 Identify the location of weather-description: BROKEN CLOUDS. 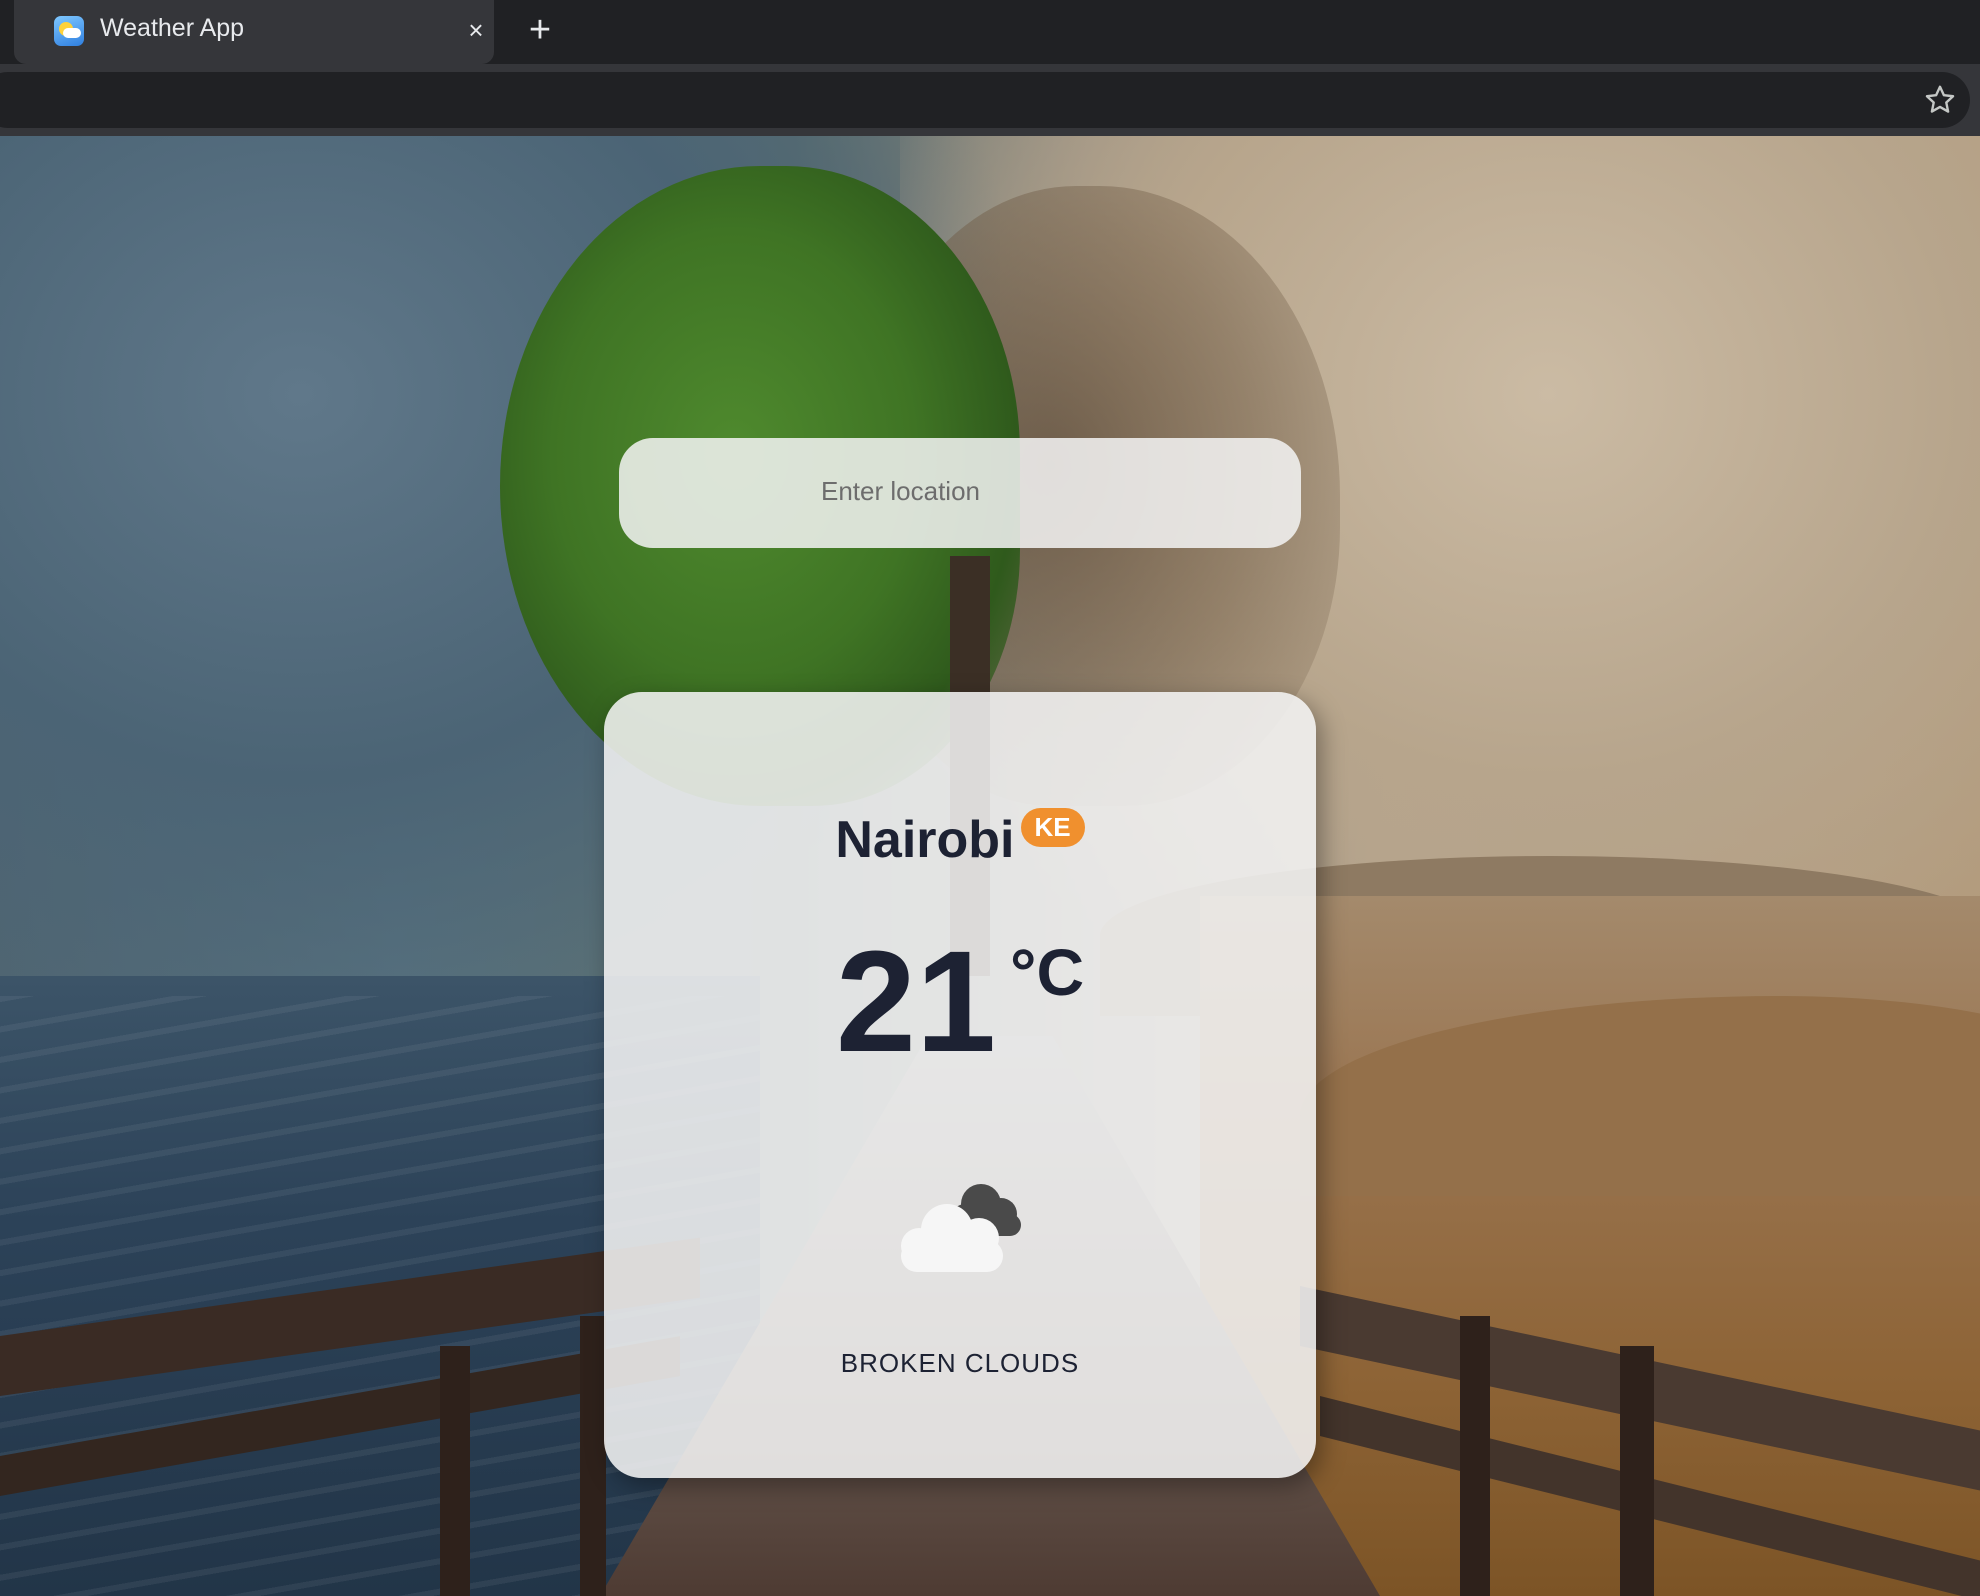
(960, 1363).